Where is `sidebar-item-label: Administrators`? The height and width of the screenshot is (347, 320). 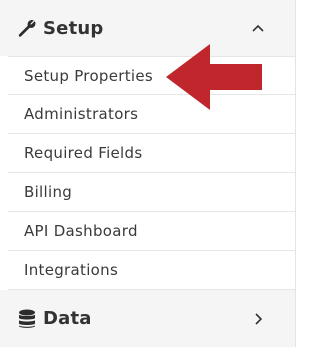
sidebar-item-label: Administrators is located at coordinates (81, 114).